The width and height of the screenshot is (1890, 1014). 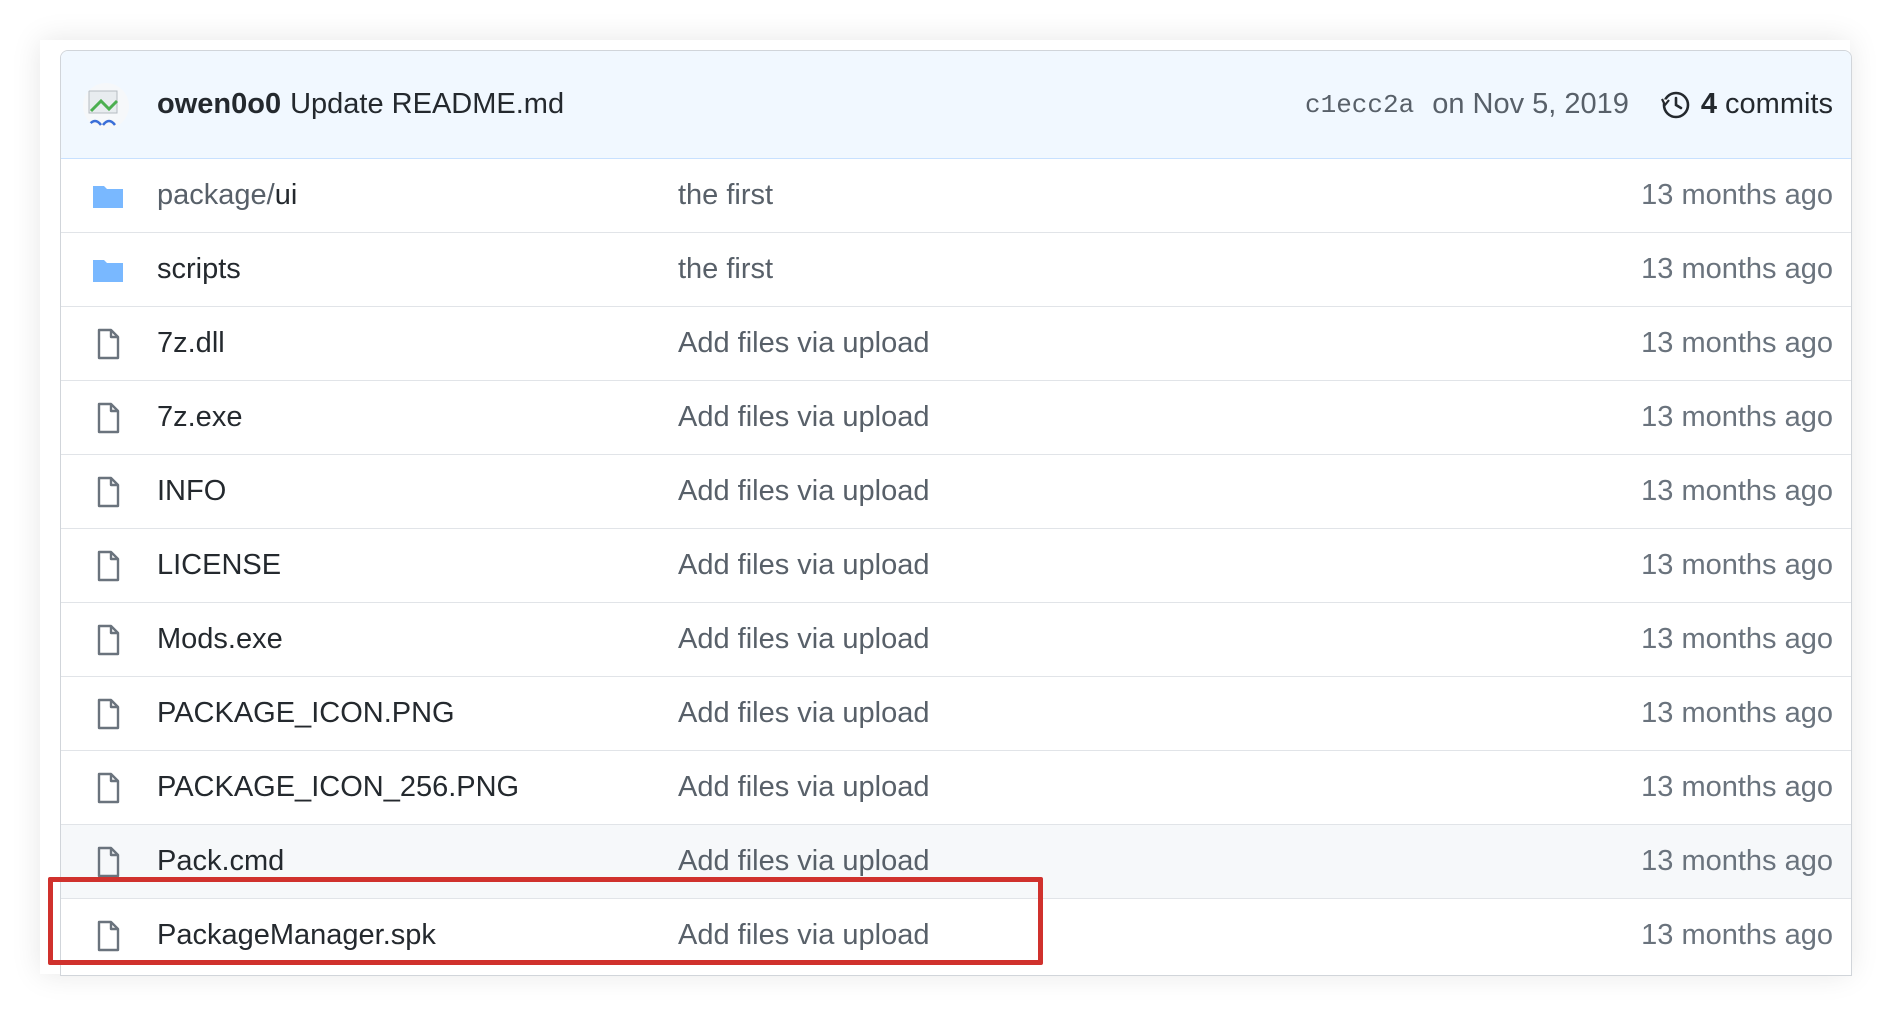 I want to click on commit-message: Update README.md, so click(x=427, y=104).